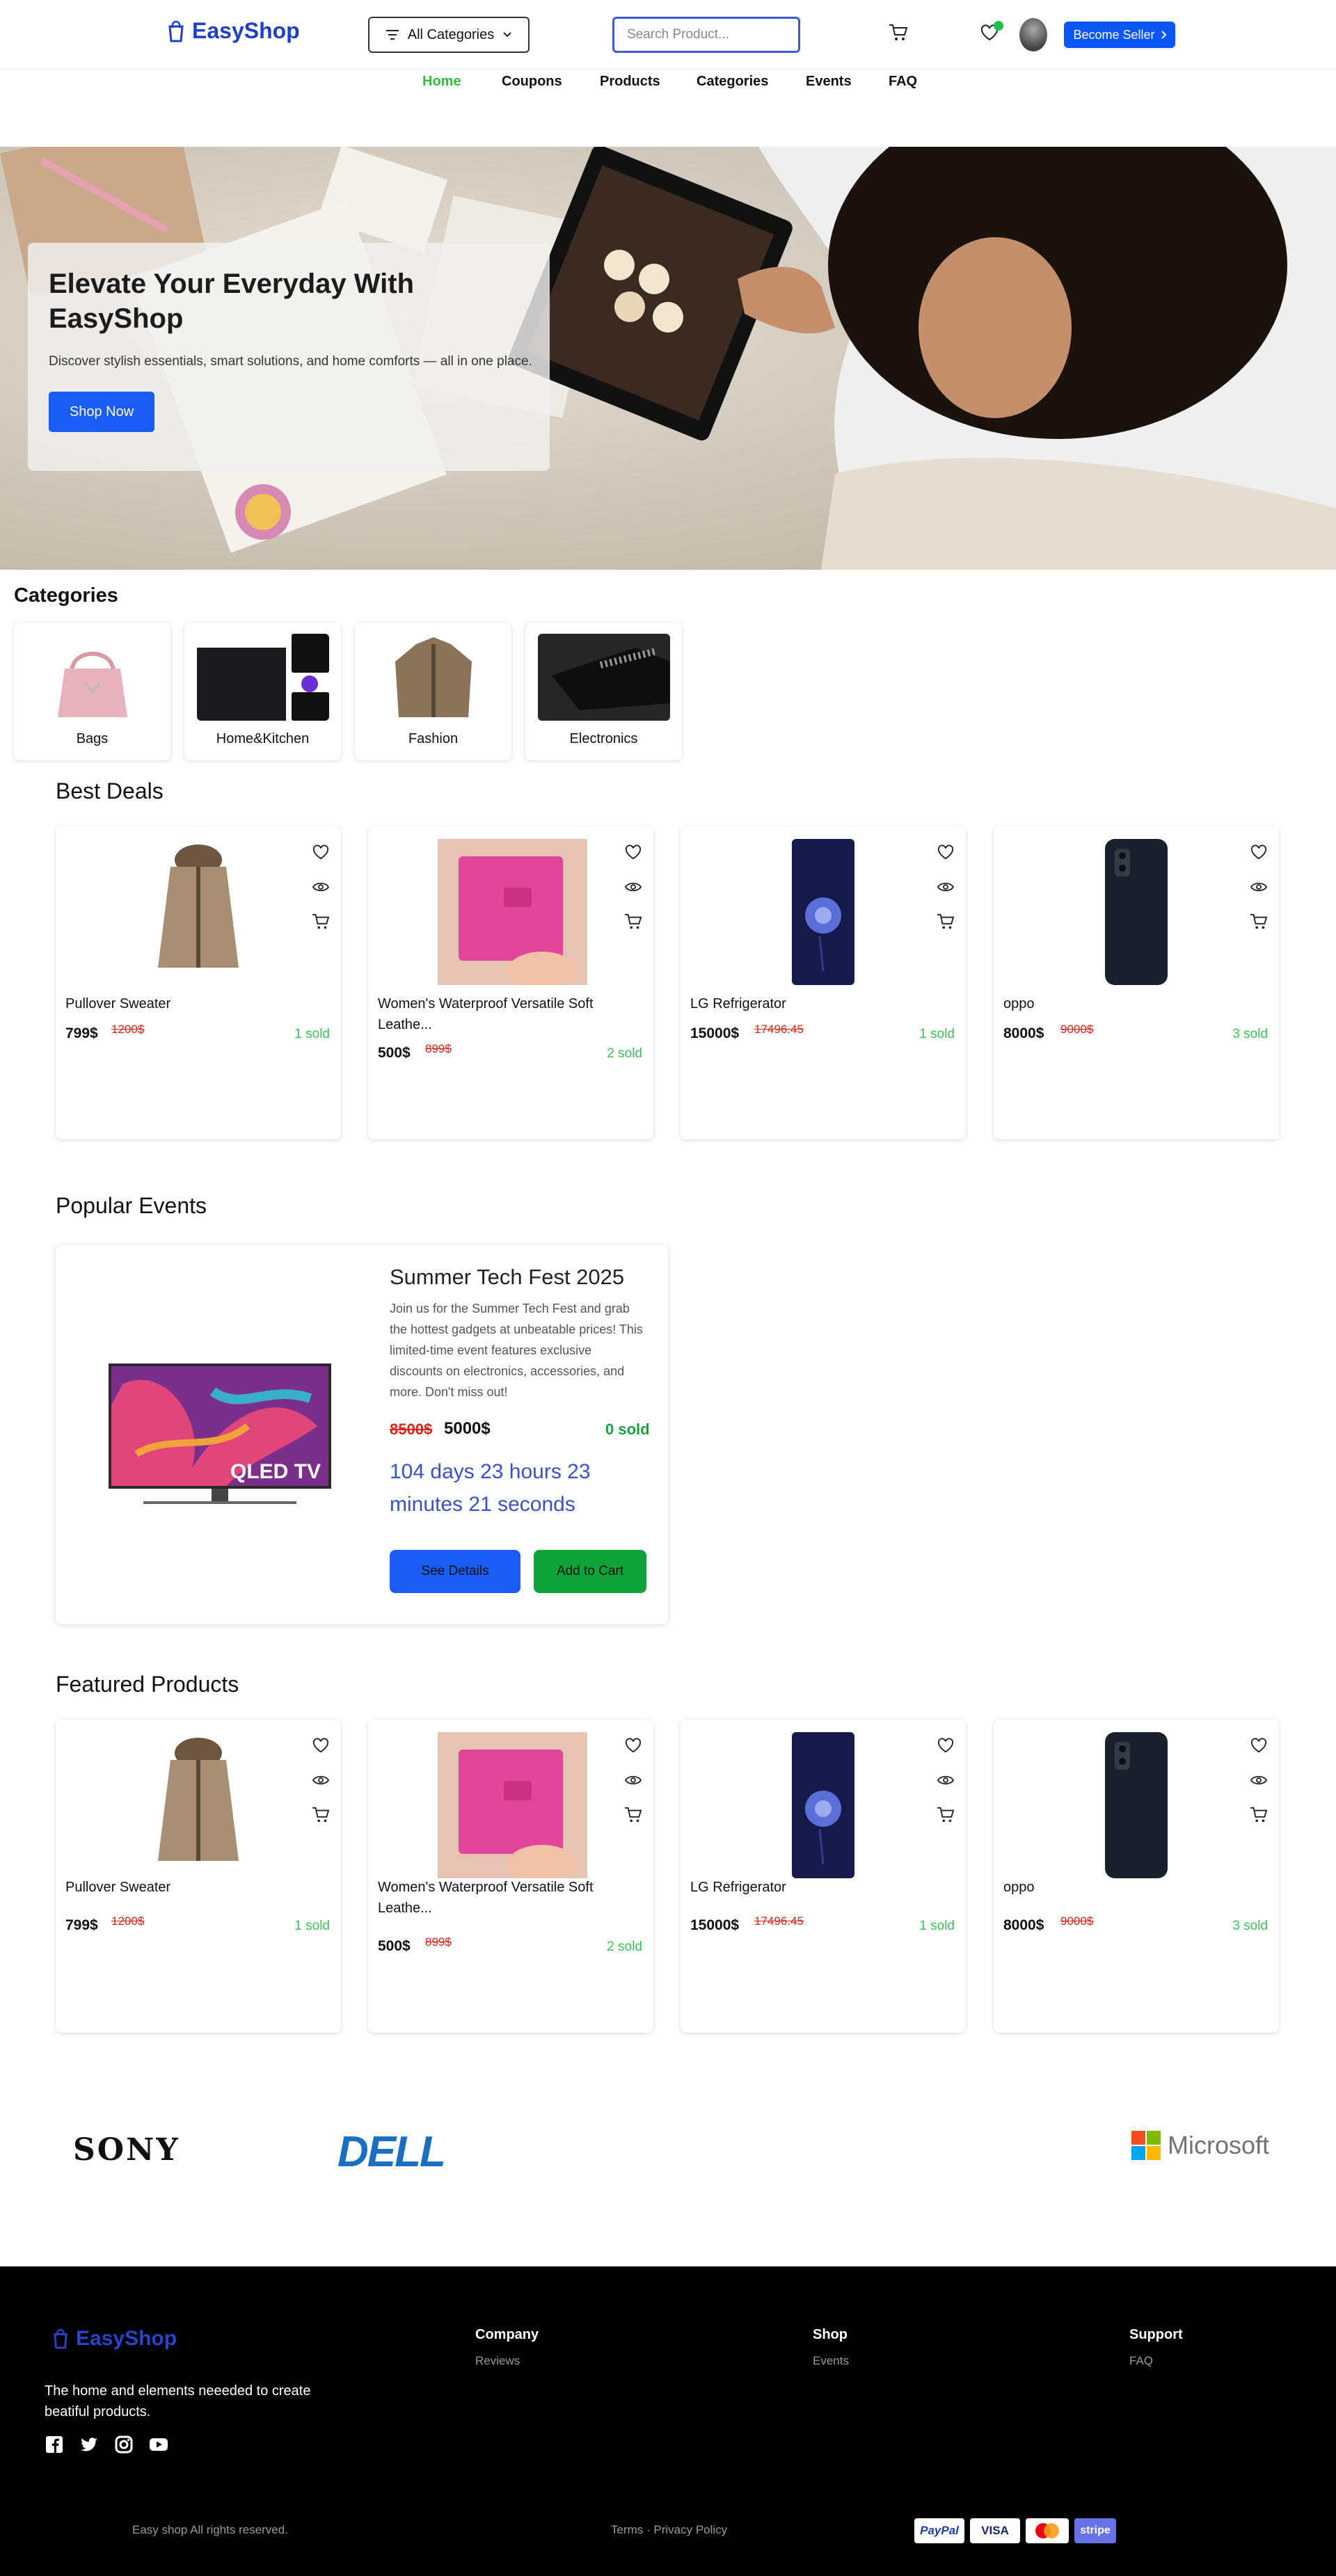 The height and width of the screenshot is (2576, 1336). I want to click on mastercard-circles-icon, so click(1047, 2530).